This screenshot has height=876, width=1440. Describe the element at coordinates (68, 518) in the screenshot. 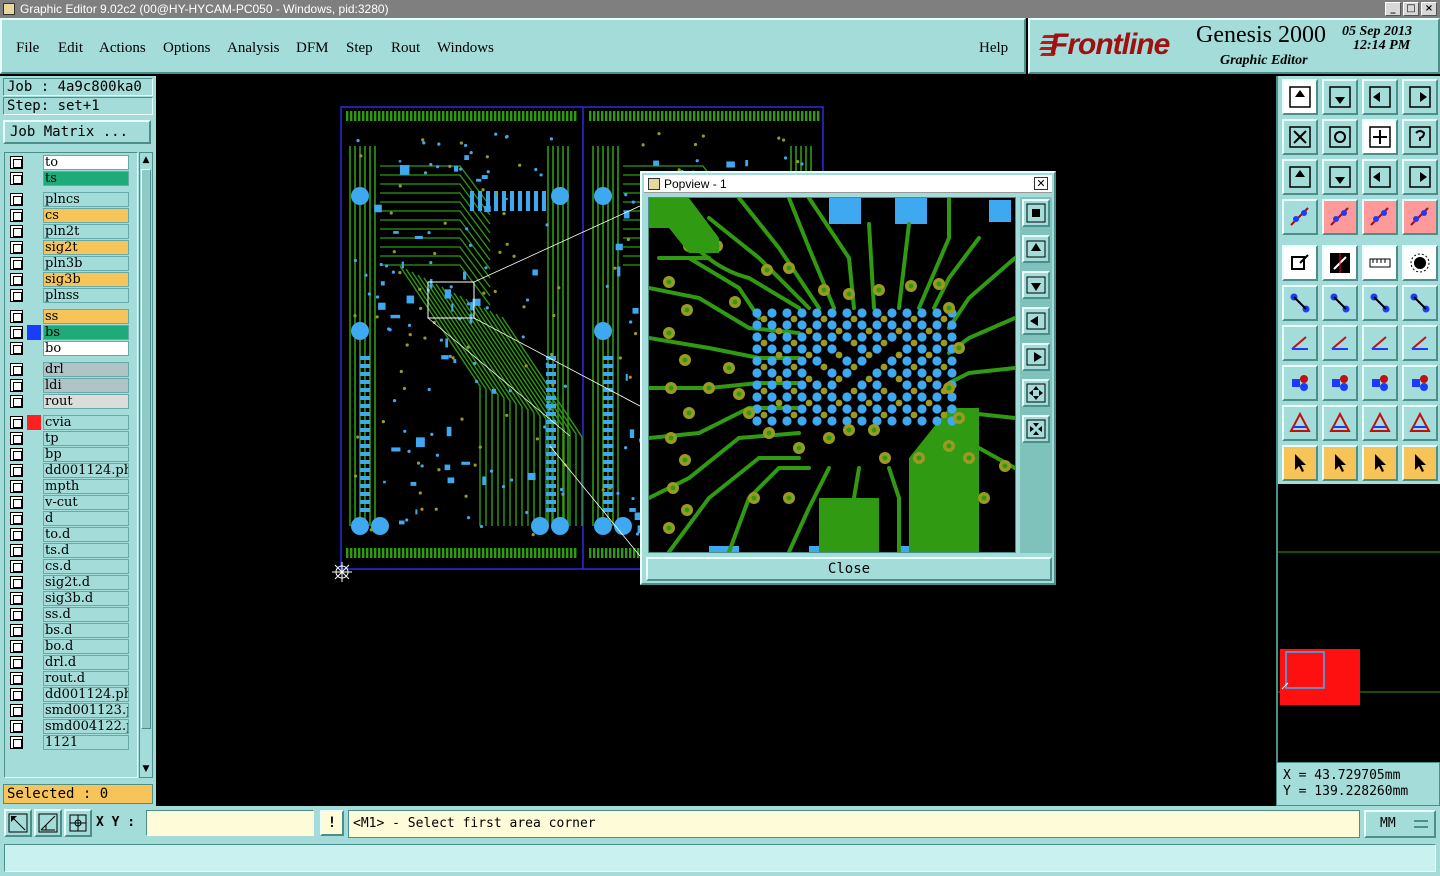

I see `layer-row-d: d` at that location.